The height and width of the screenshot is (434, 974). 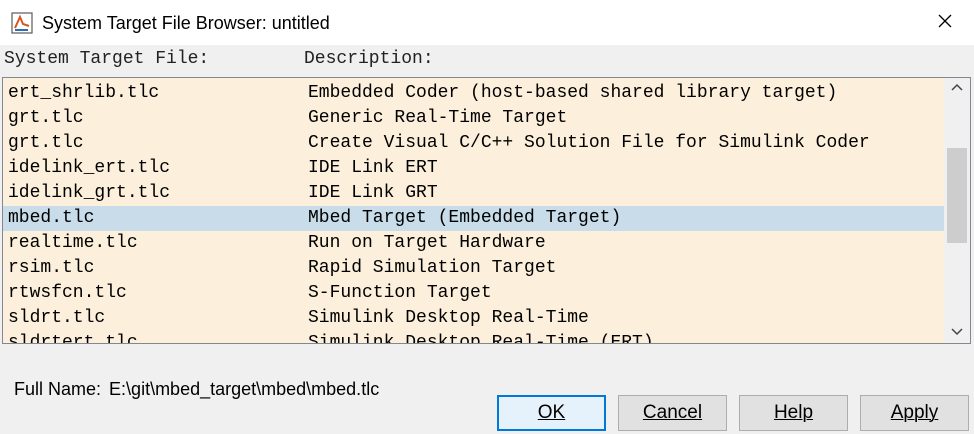 What do you see at coordinates (448, 318) in the screenshot?
I see `list-item-description: Simulink Desktop Real-Time` at bounding box center [448, 318].